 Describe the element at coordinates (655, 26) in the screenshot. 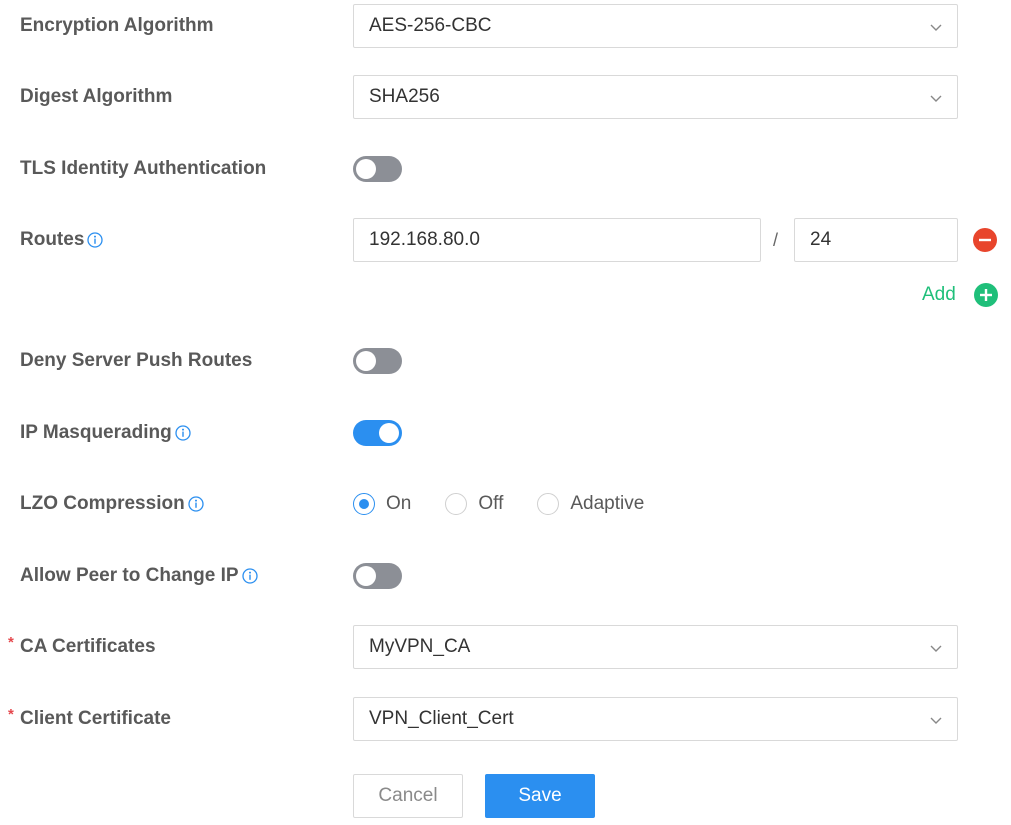

I see `encryption-algorithm-select: AES-256-CBC` at that location.